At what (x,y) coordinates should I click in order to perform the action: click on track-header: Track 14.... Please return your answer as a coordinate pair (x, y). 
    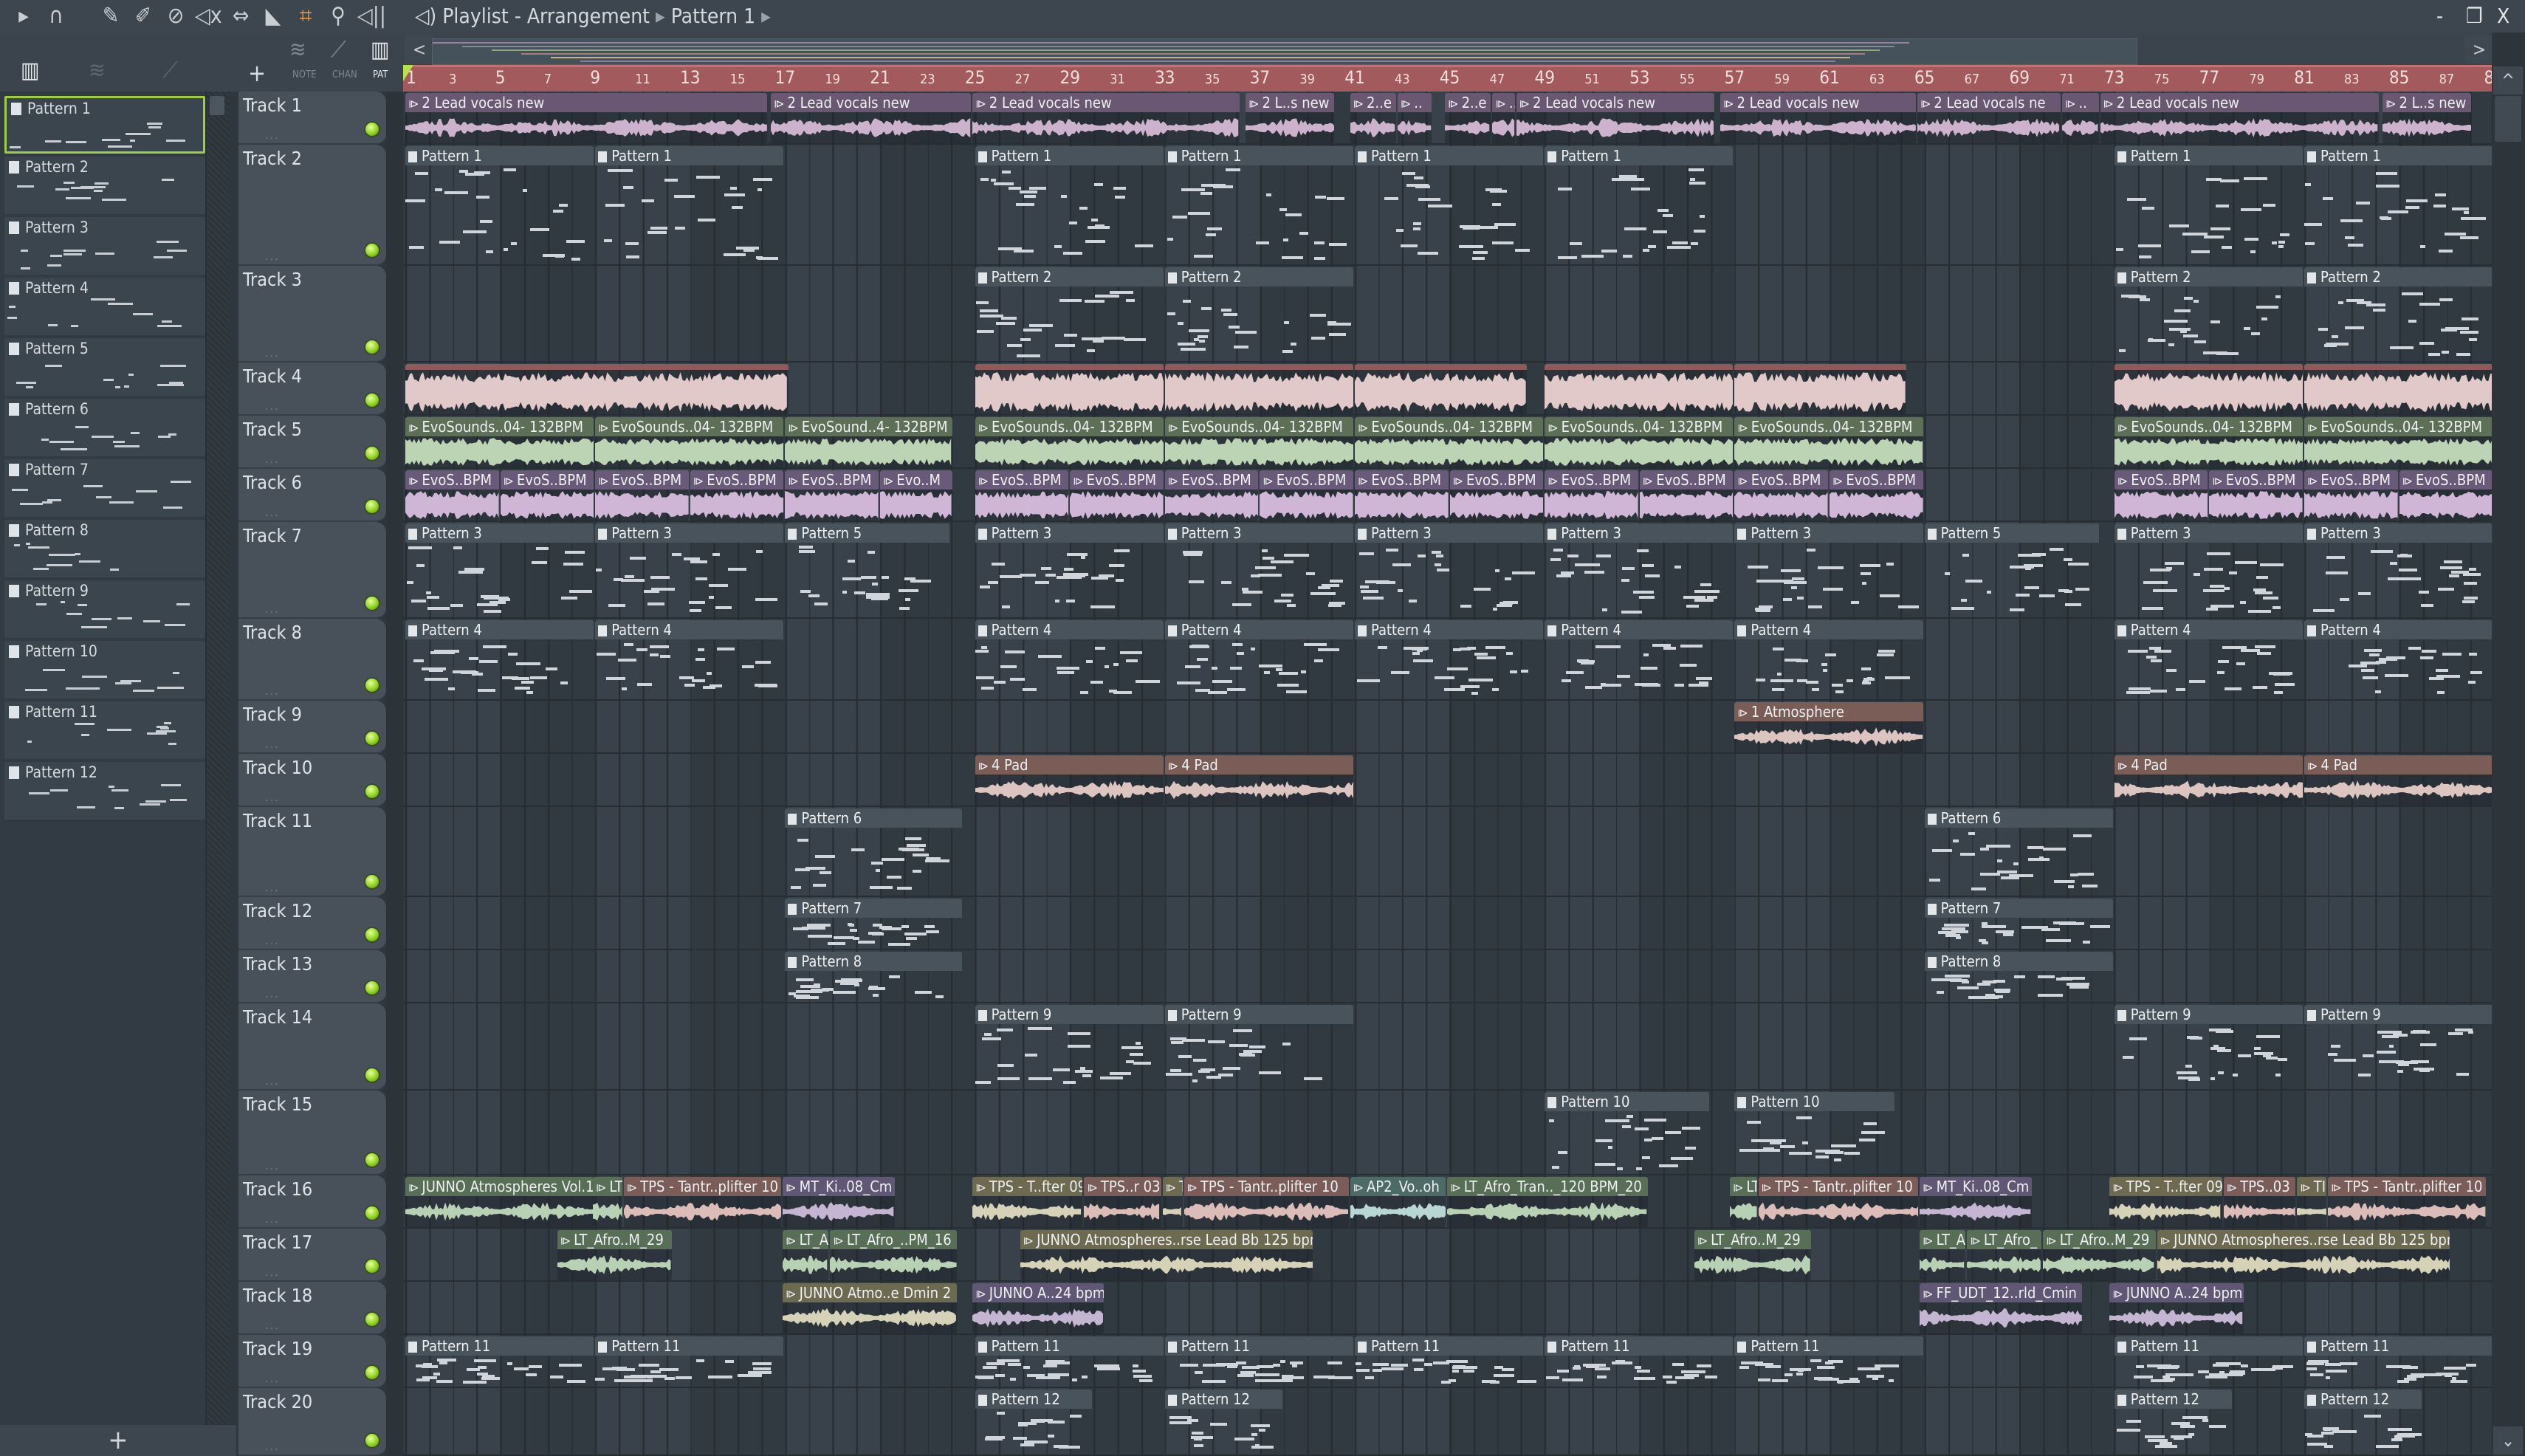
    Looking at the image, I should click on (312, 1047).